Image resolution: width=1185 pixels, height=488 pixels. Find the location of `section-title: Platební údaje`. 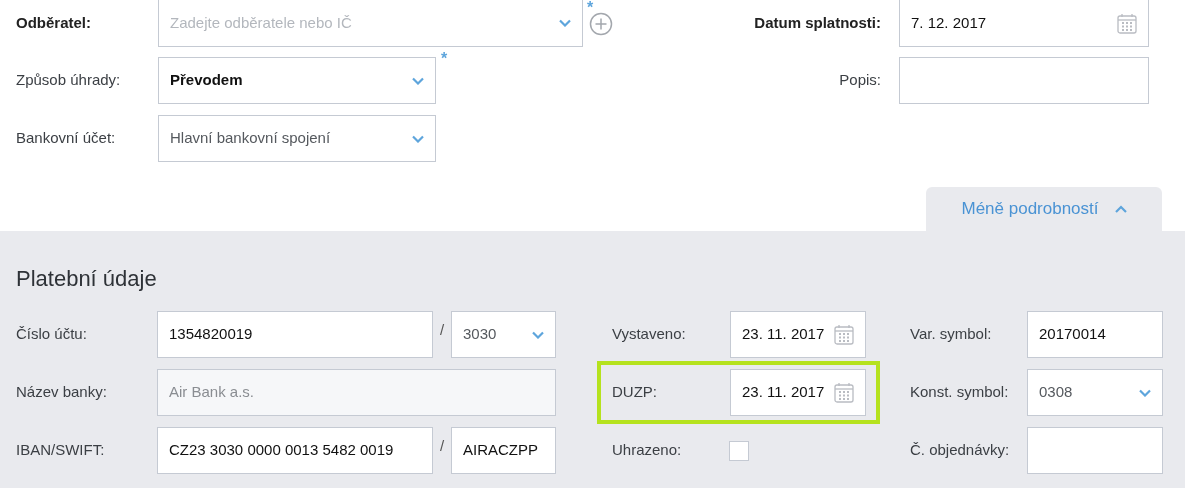

section-title: Platební údaje is located at coordinates (87, 279).